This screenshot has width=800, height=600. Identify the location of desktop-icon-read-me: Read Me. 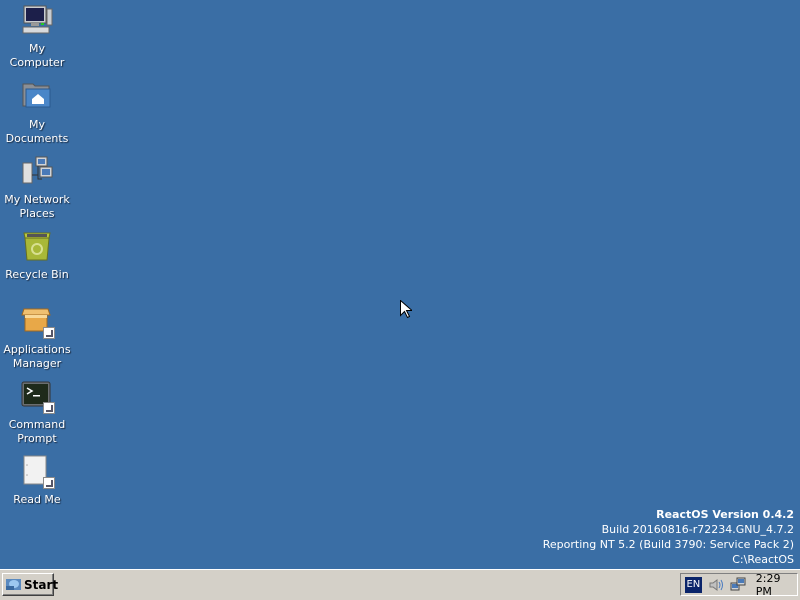
(37, 481).